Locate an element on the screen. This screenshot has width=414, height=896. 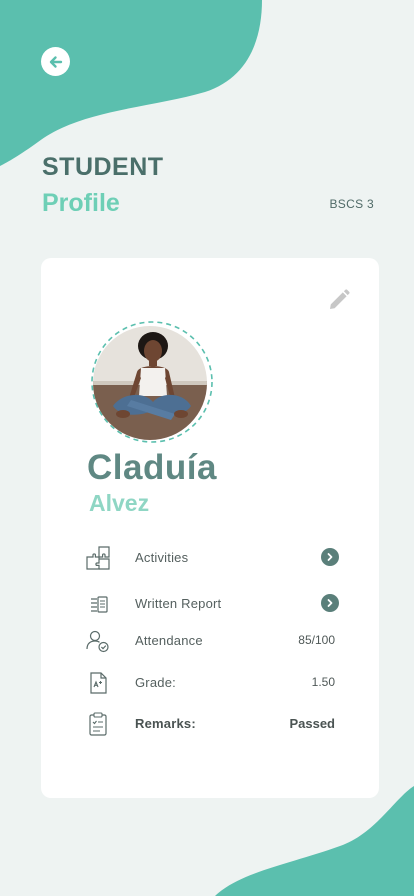
activities-row: Activities is located at coordinates (210, 557).